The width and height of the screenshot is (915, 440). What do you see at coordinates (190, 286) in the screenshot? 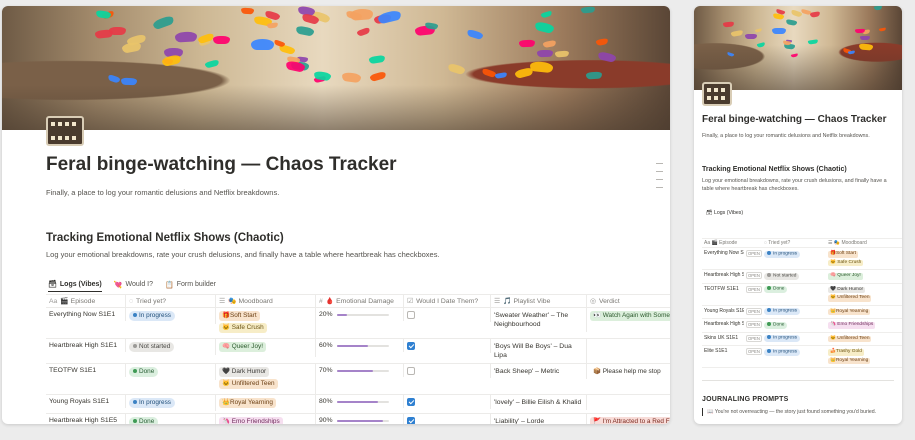
I see `tab-form-builder: 📋 Form builder` at bounding box center [190, 286].